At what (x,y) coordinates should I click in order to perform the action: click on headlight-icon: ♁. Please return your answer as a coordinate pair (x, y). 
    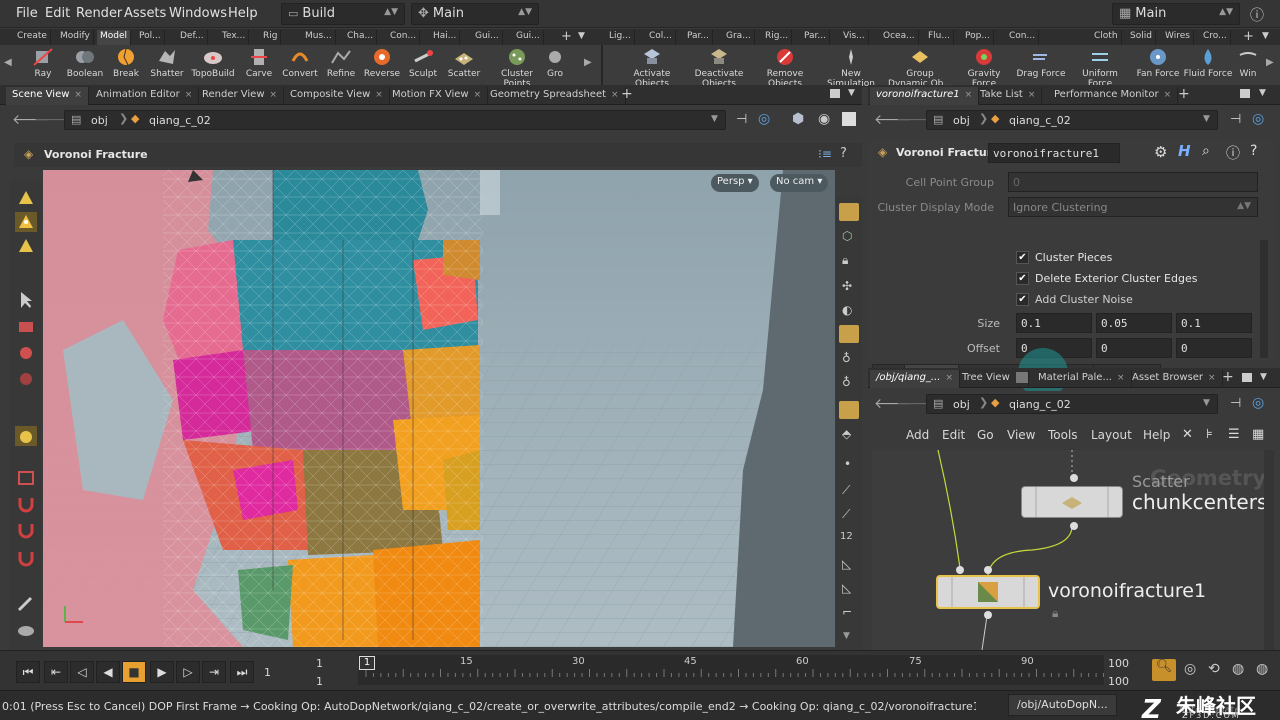
    Looking at the image, I should click on (846, 382).